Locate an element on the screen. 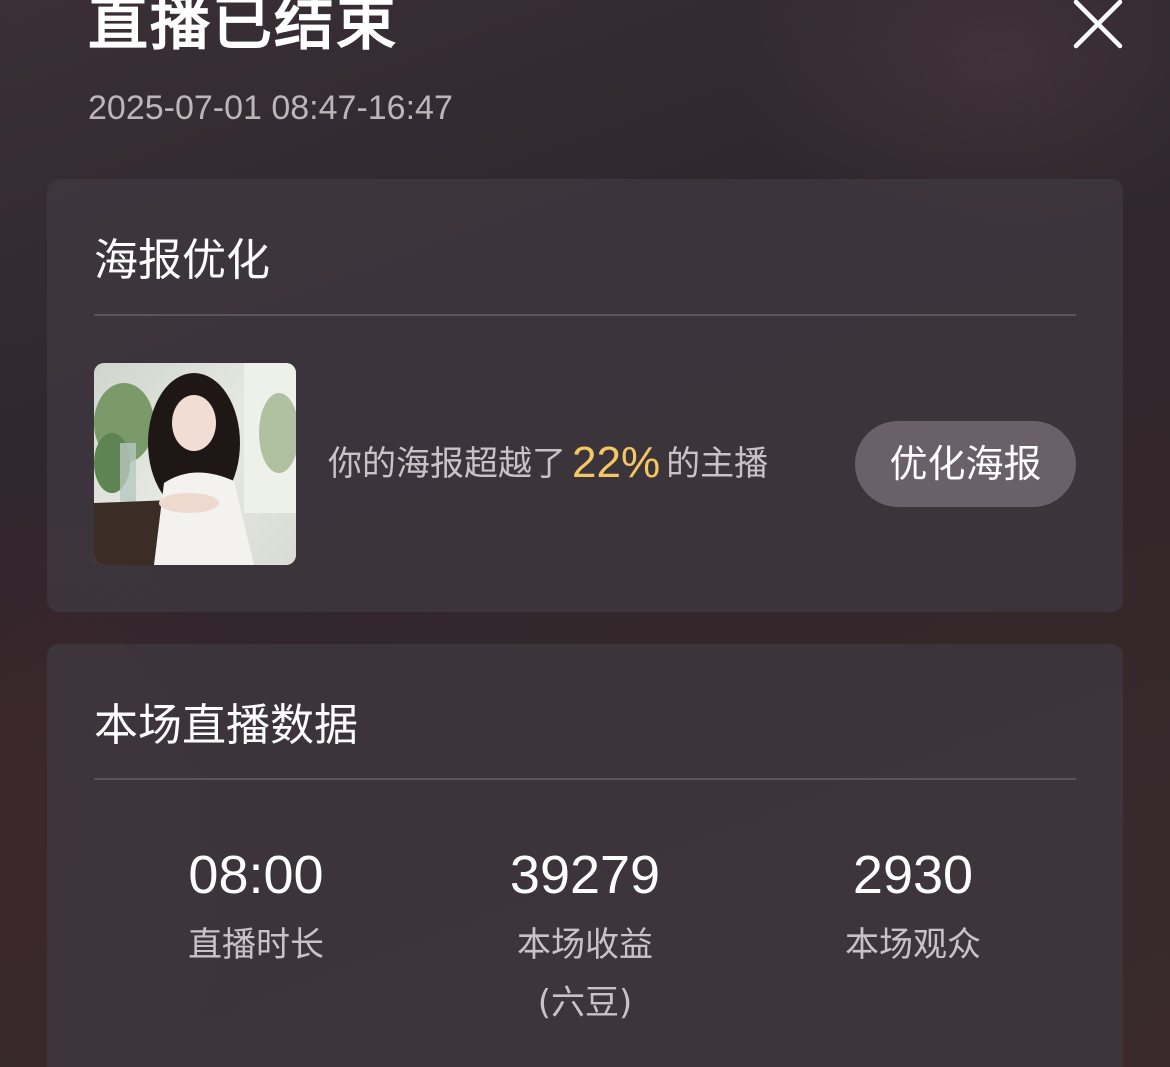 This screenshot has width=1170, height=1067. poster-card-title: 海报优化 is located at coordinates (182, 260).